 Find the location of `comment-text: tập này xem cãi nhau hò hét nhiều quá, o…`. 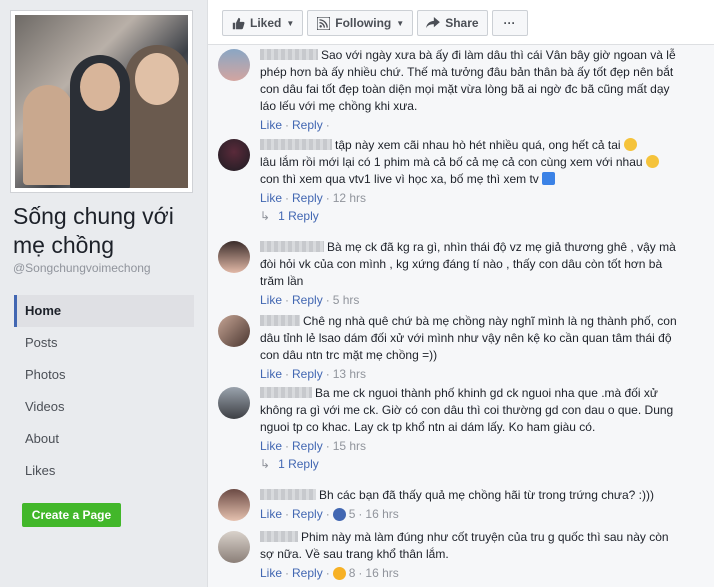

comment-text: tập này xem cãi nhau hò hét nhiều quá, o… is located at coordinates (472, 162).